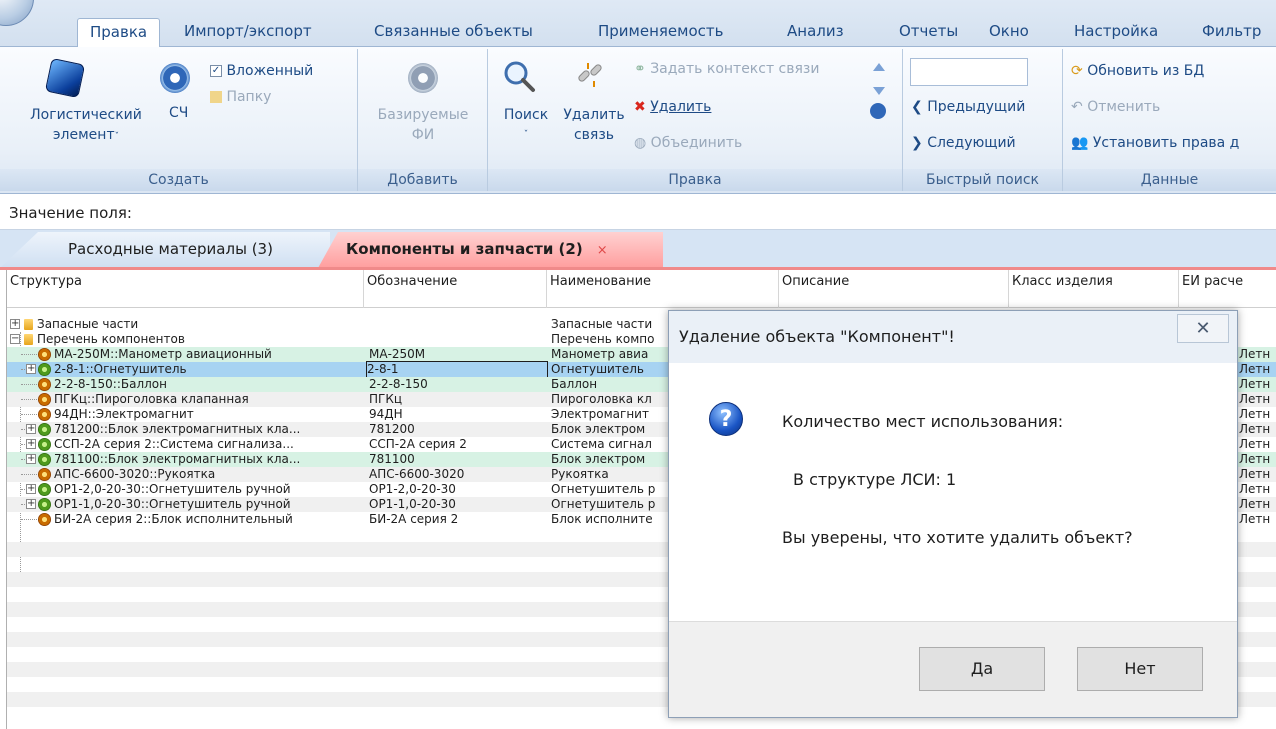 The height and width of the screenshot is (729, 1276). I want to click on tab-linked-objects: Связанные объекты, so click(453, 32).